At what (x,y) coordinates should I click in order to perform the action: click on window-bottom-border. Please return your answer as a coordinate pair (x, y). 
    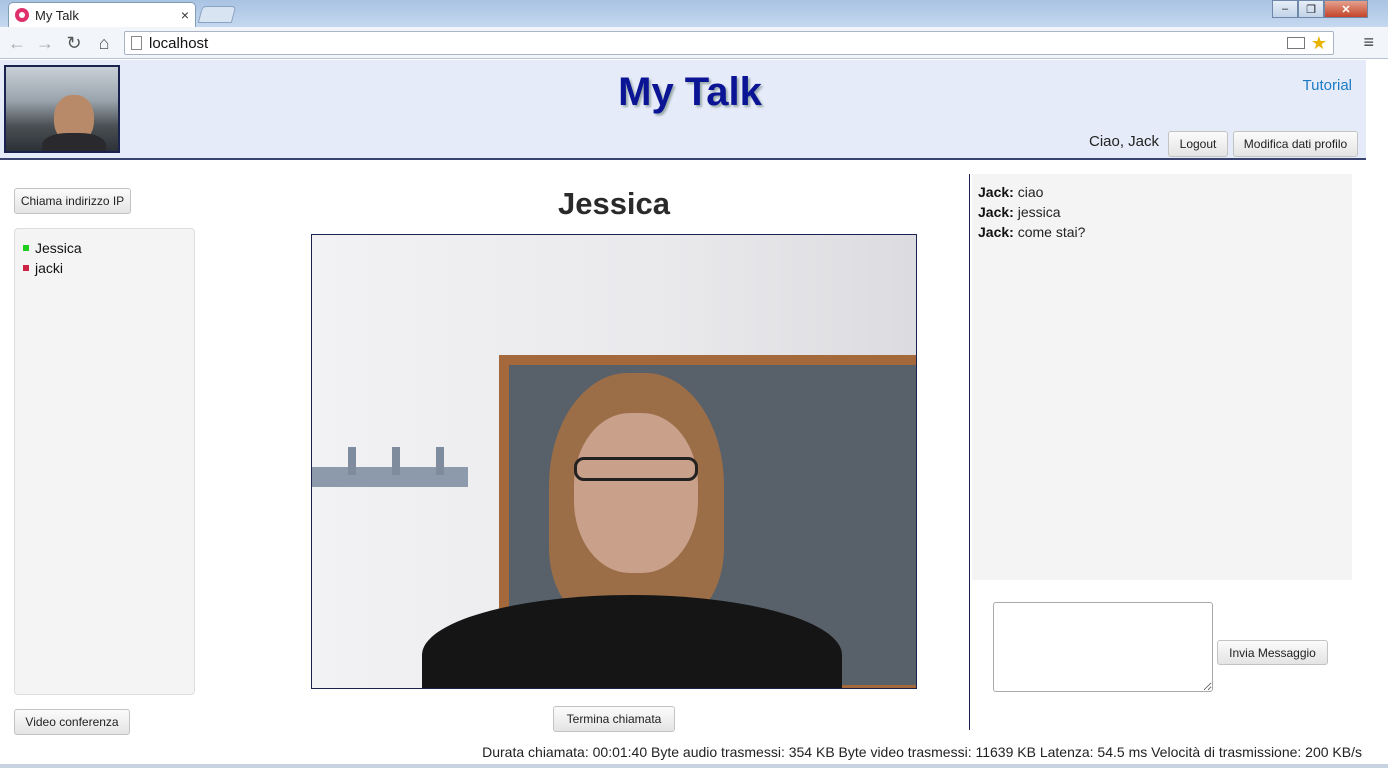
    Looking at the image, I should click on (694, 766).